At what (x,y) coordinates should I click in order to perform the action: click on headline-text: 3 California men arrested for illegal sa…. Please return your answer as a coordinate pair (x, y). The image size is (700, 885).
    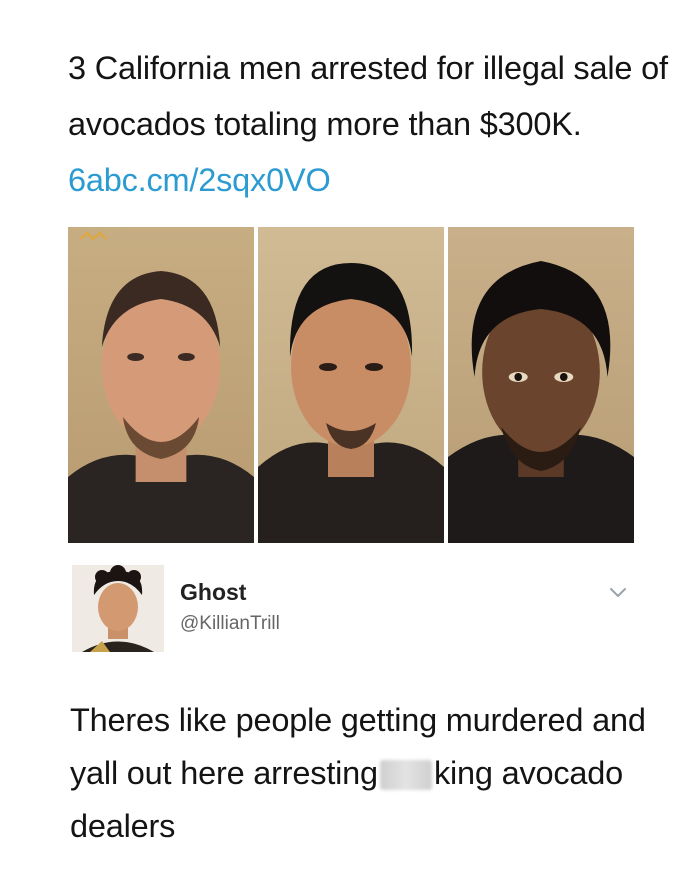
    Looking at the image, I should click on (368, 96).